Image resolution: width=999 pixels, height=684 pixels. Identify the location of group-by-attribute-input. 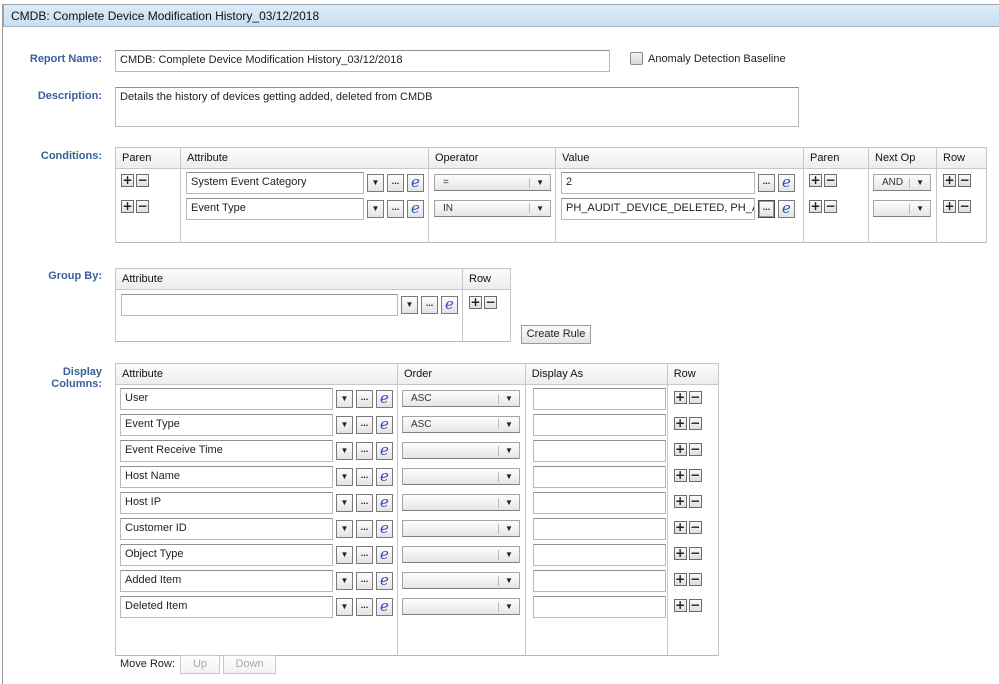
(259, 305).